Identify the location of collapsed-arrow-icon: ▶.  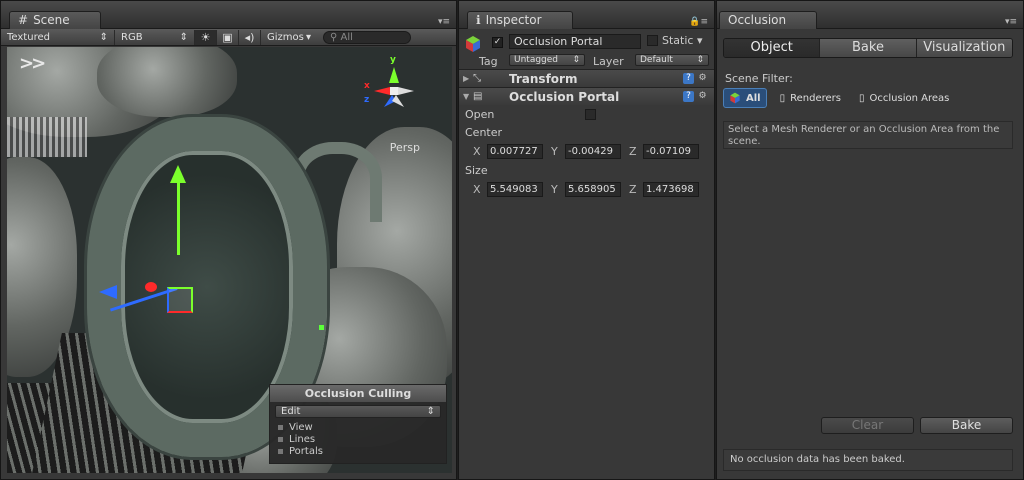
(466, 78).